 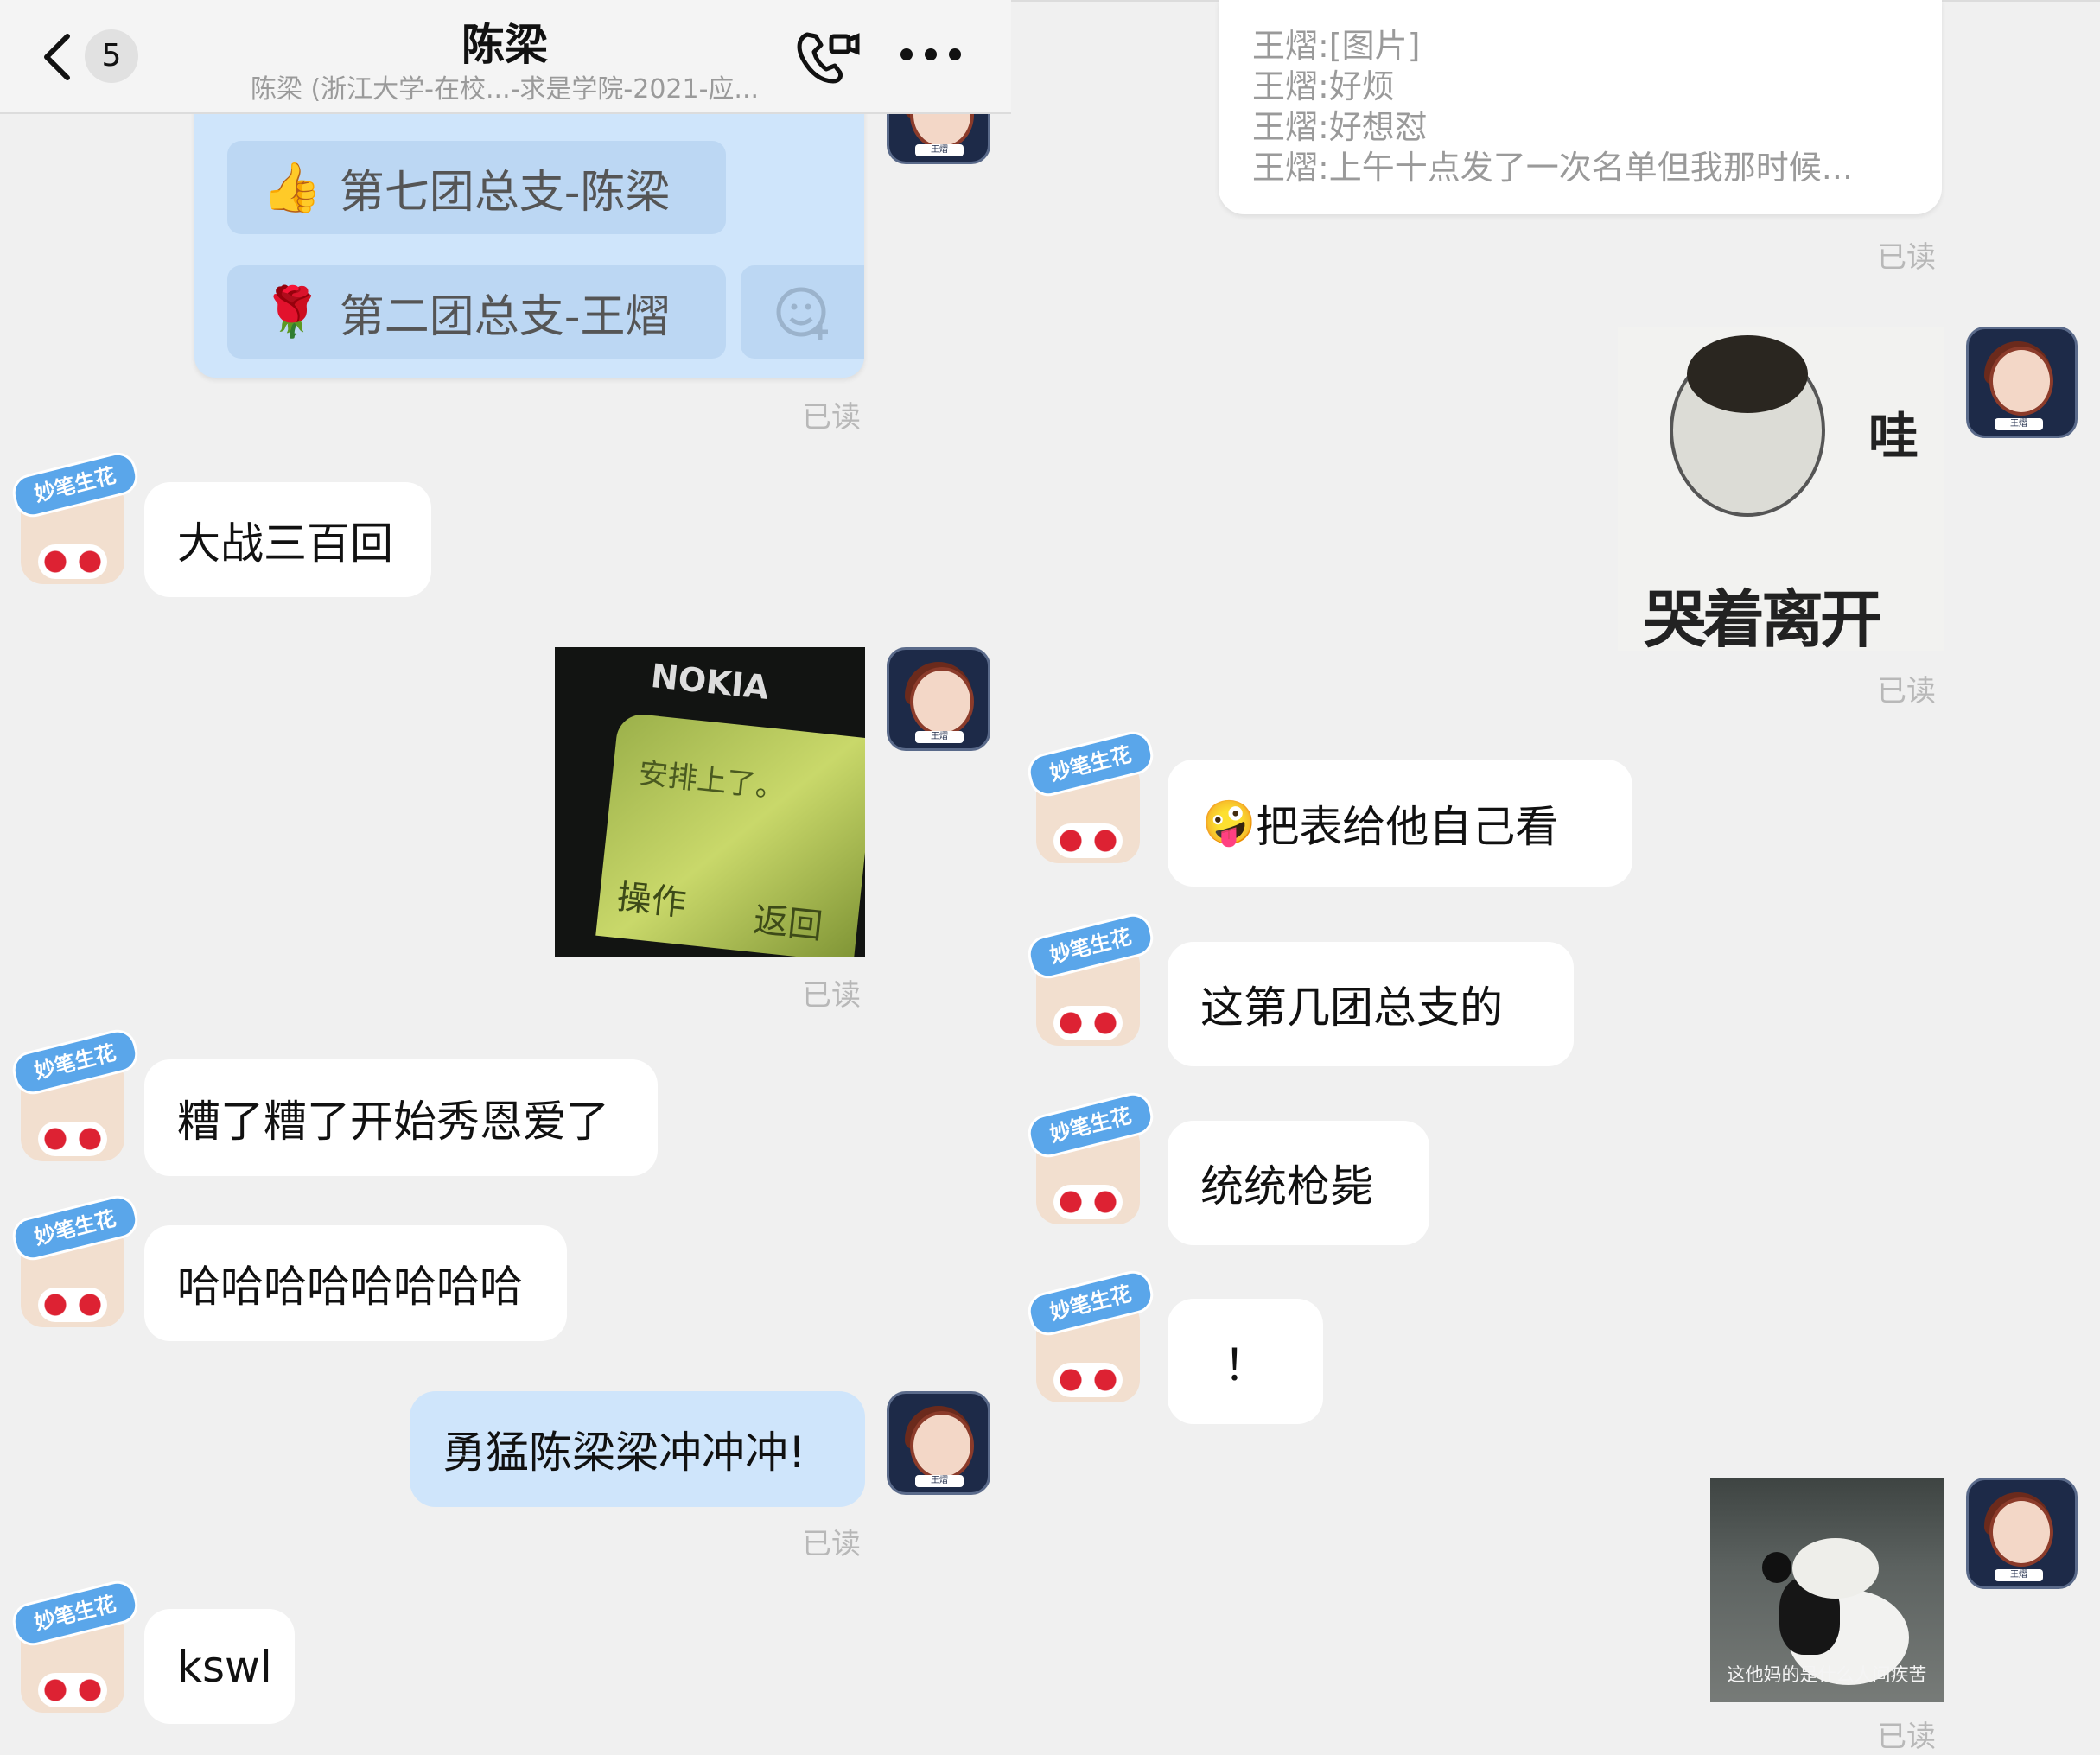 I want to click on sticker-text: 哇, so click(x=1893, y=437).